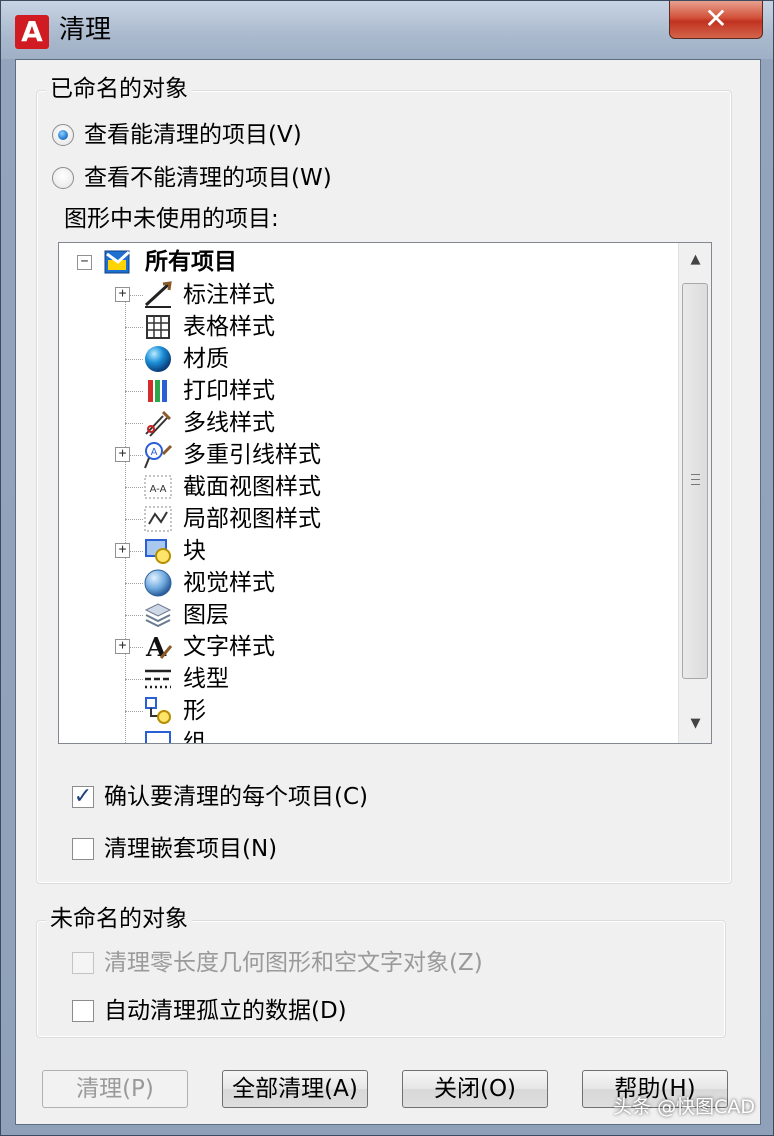 The width and height of the screenshot is (774, 1136). Describe the element at coordinates (229, 391) in the screenshot. I see `tree-item-label: 打印样式` at that location.